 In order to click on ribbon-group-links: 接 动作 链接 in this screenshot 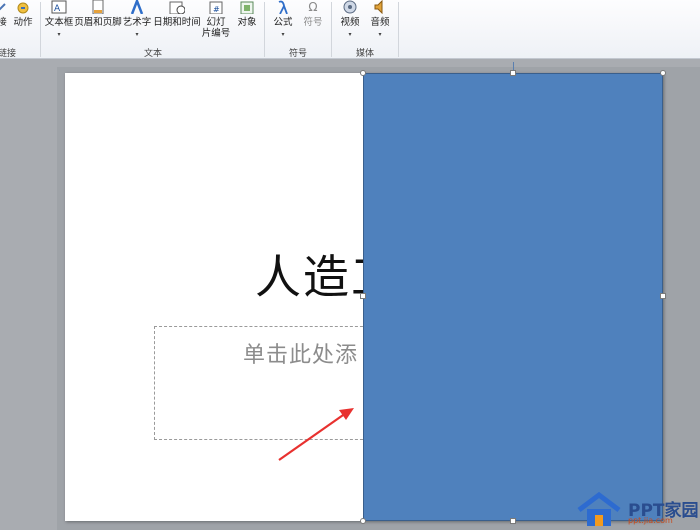, I will do `click(20, 29)`.